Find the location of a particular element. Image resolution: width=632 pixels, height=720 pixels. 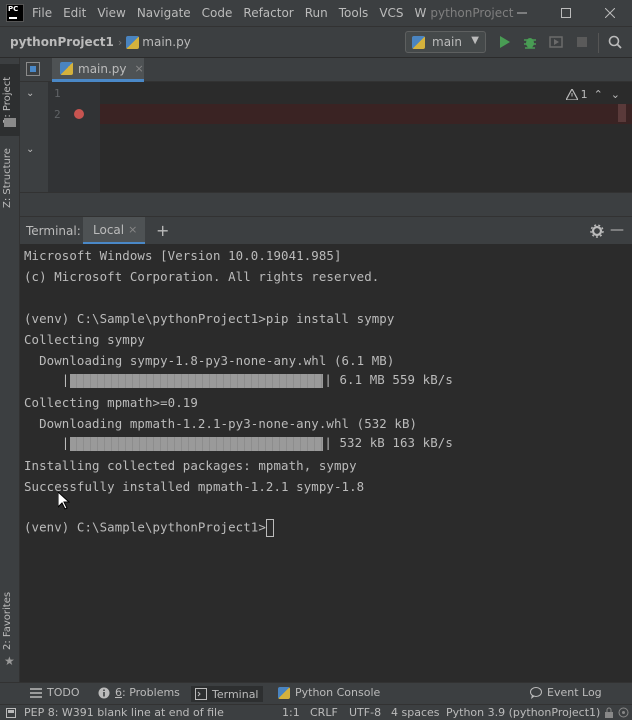

stop-icon is located at coordinates (582, 42).